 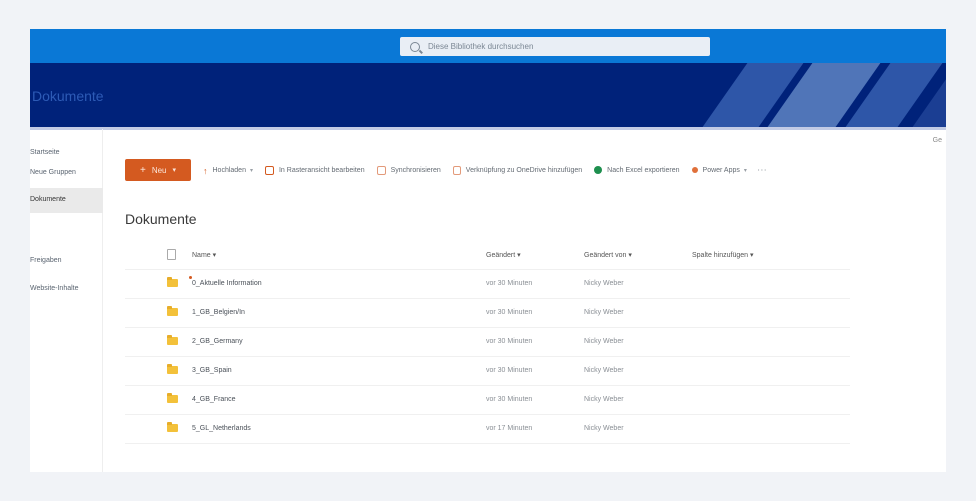 What do you see at coordinates (643, 170) in the screenshot?
I see `export-excel-label: Nach Excel exportieren` at bounding box center [643, 170].